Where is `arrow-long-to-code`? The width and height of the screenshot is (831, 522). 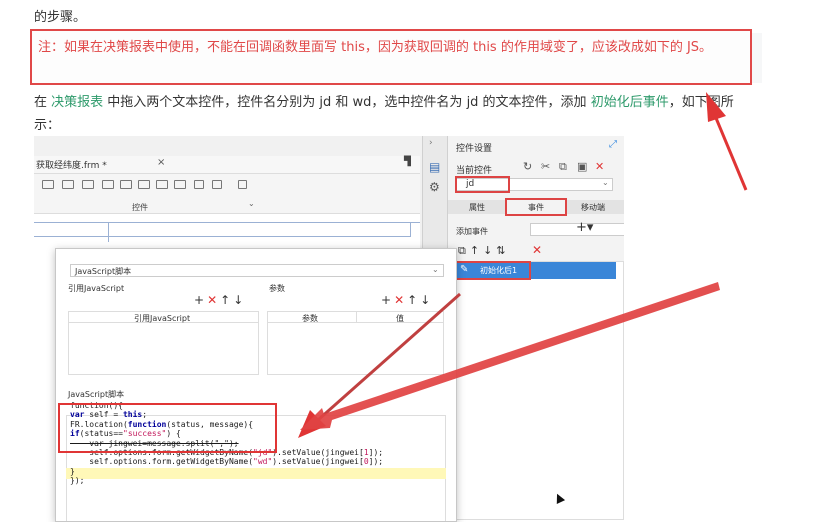
arrow-long-to-code is located at coordinates (510, 356).